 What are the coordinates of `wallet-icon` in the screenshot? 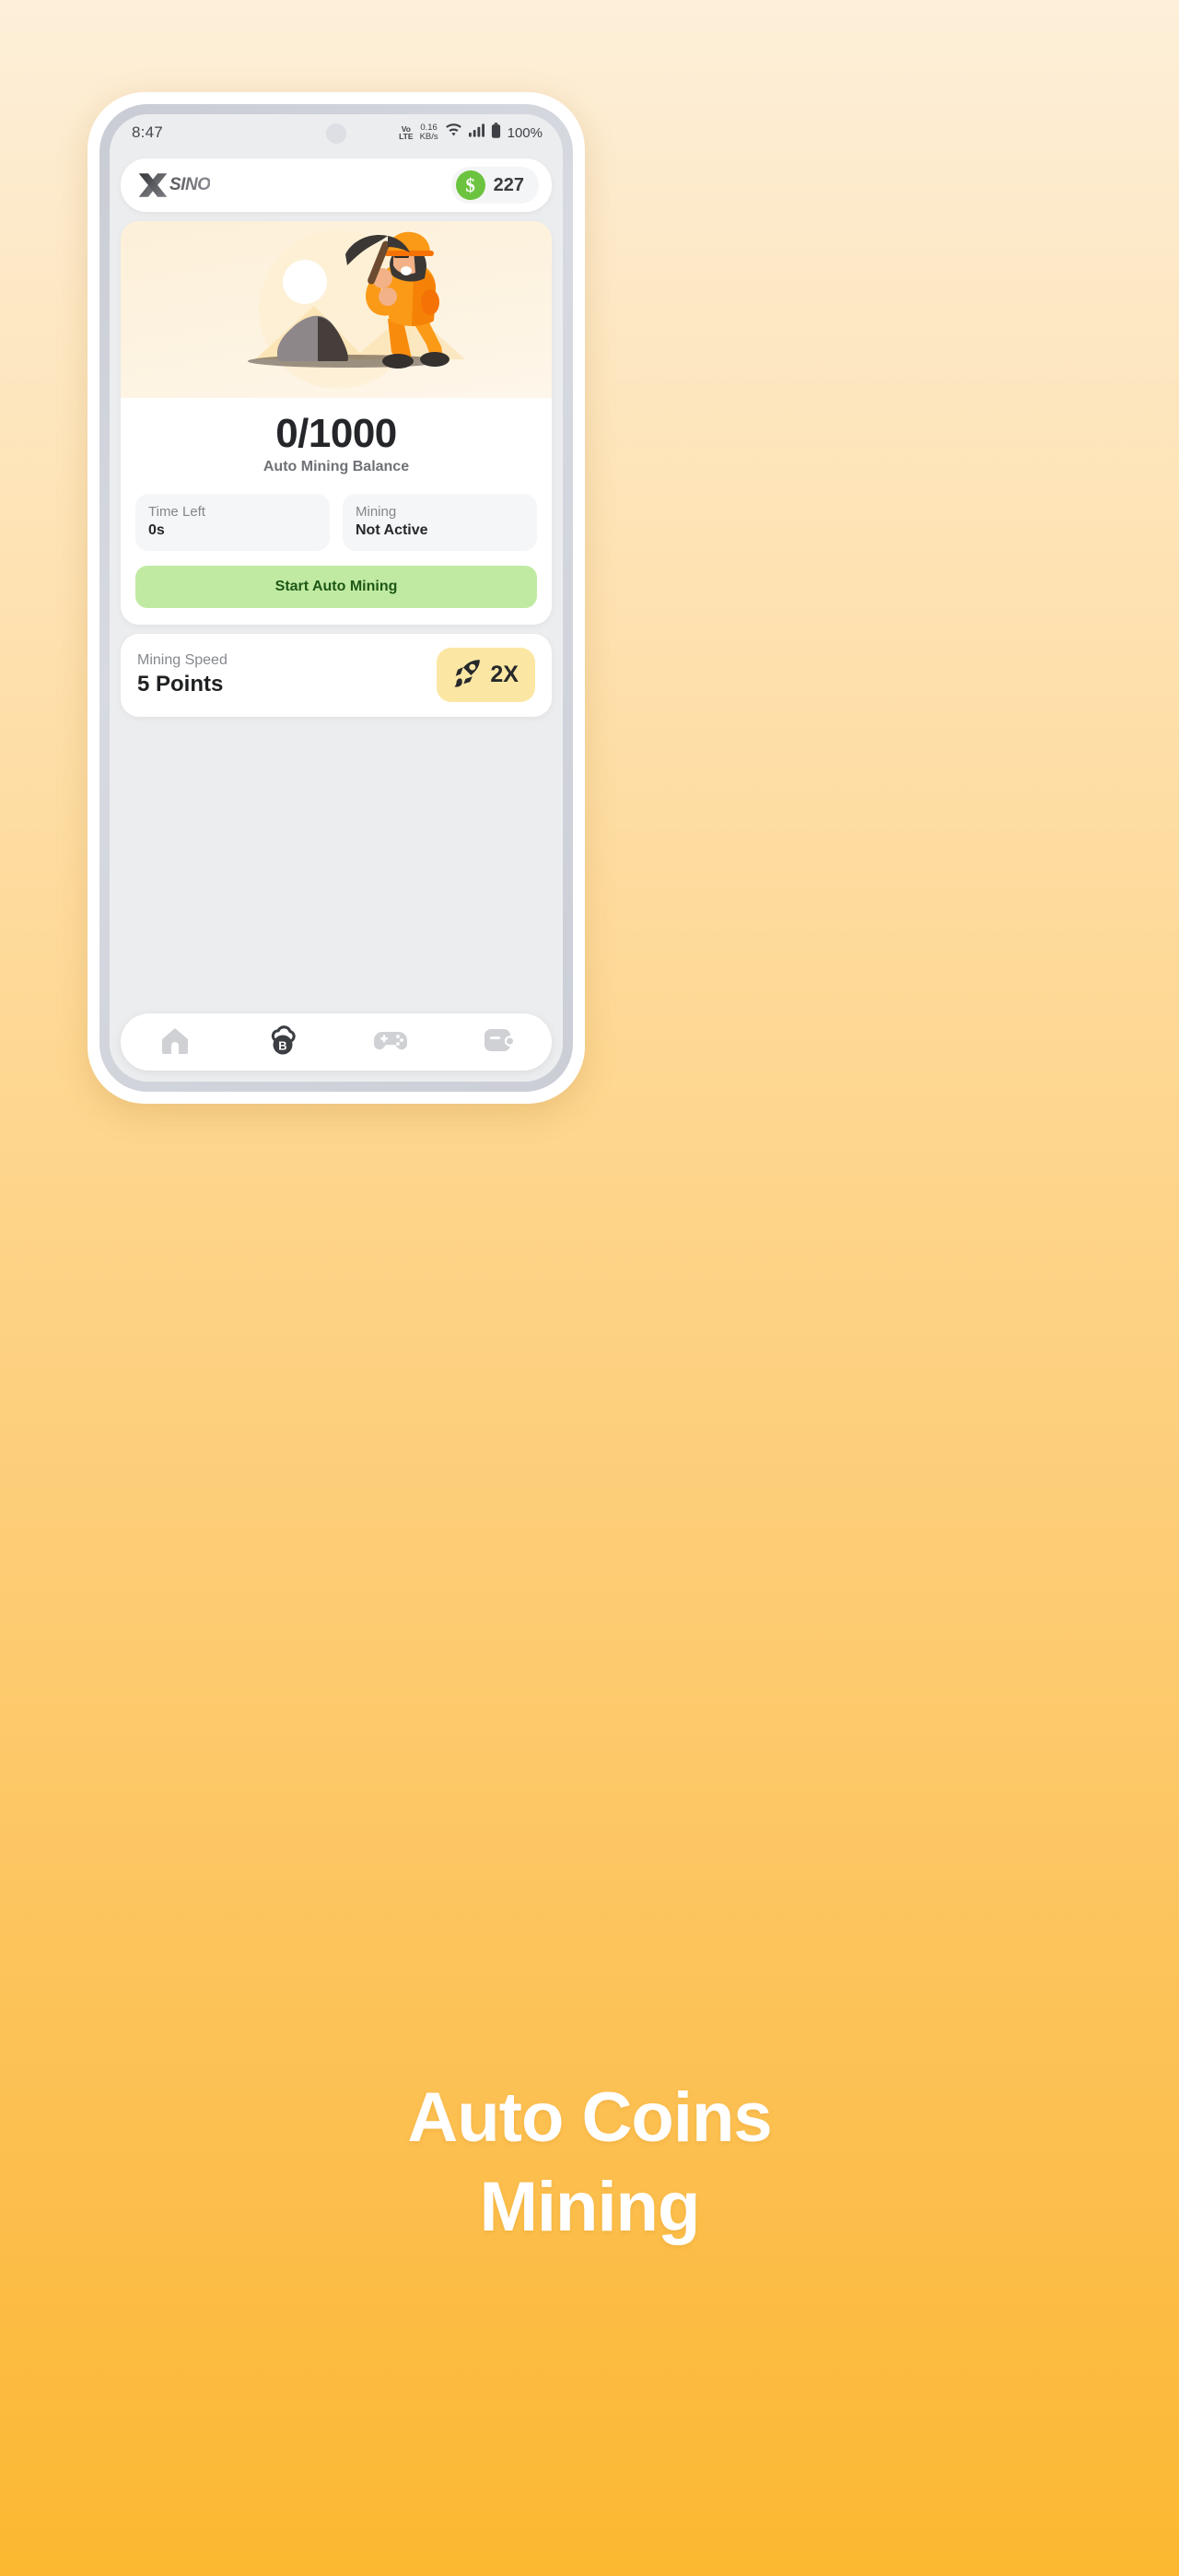 It's located at (499, 1042).